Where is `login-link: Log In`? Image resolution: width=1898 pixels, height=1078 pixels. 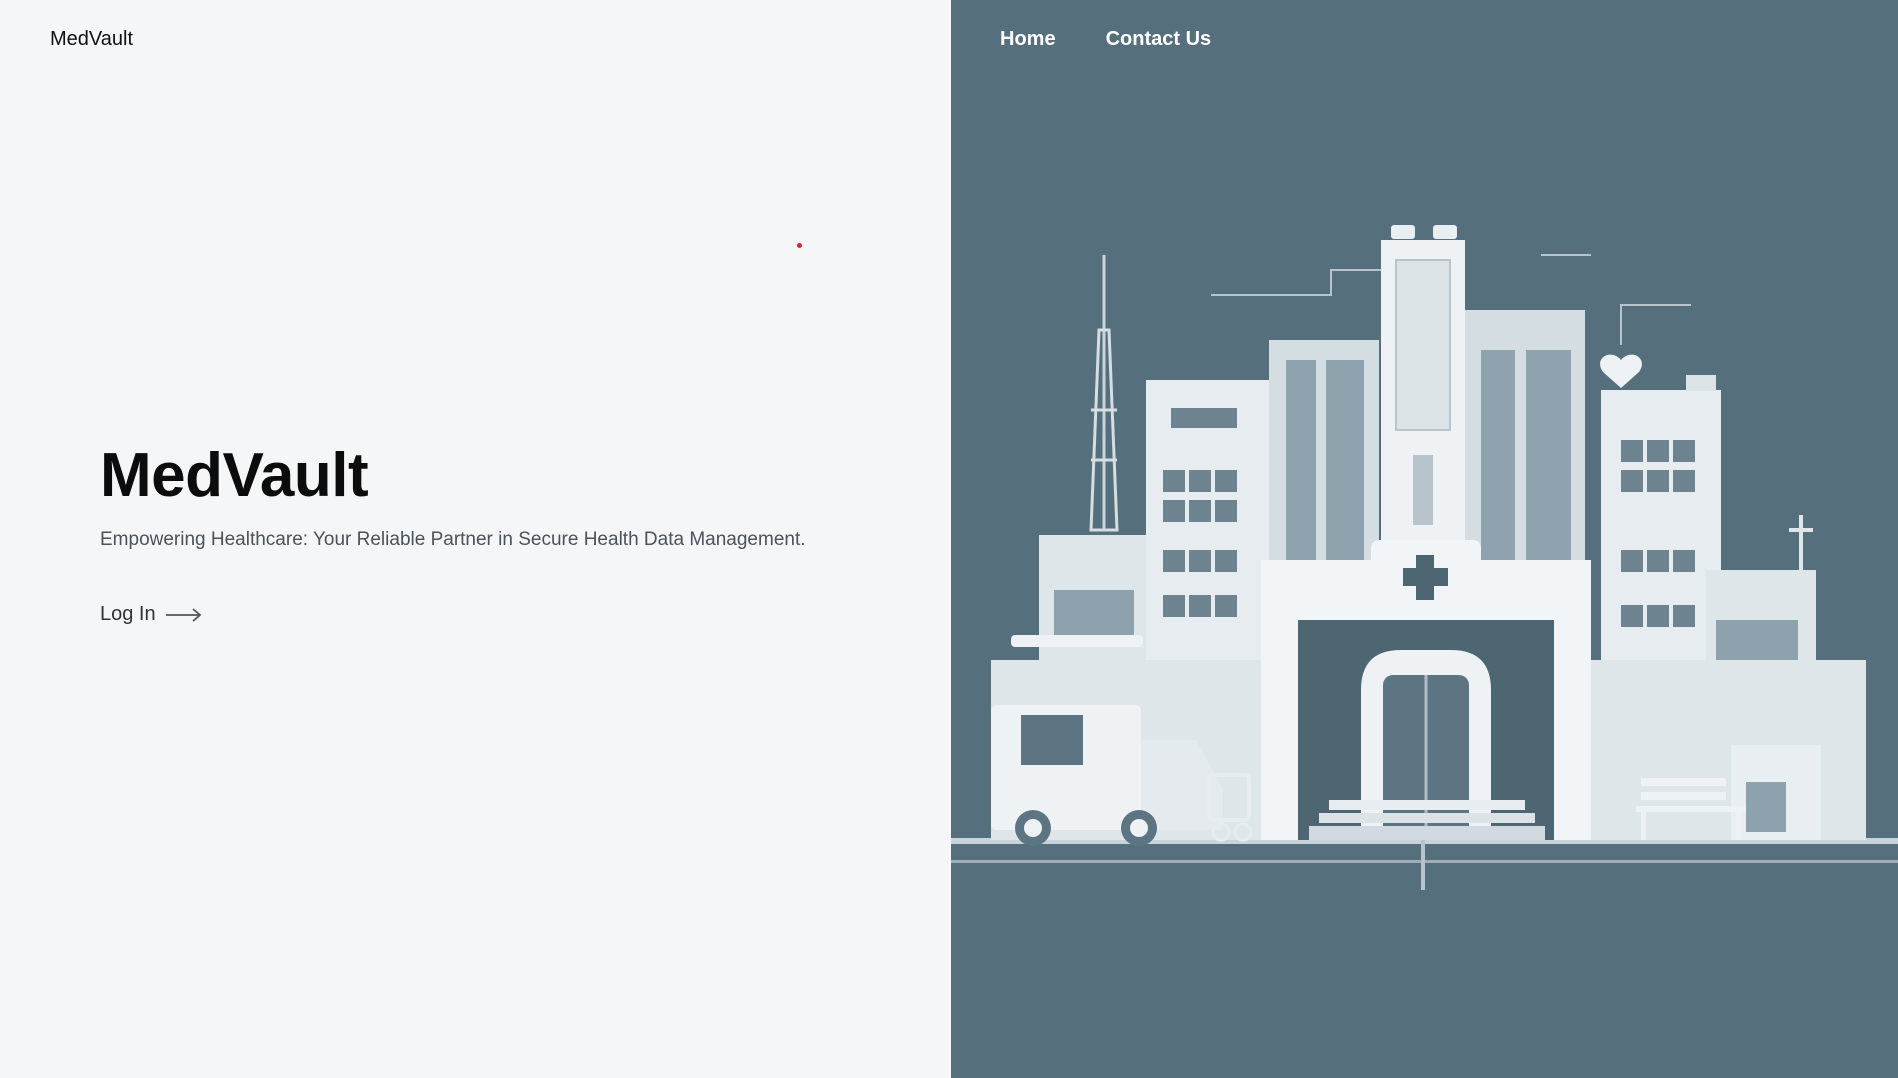 login-link: Log In is located at coordinates (151, 614).